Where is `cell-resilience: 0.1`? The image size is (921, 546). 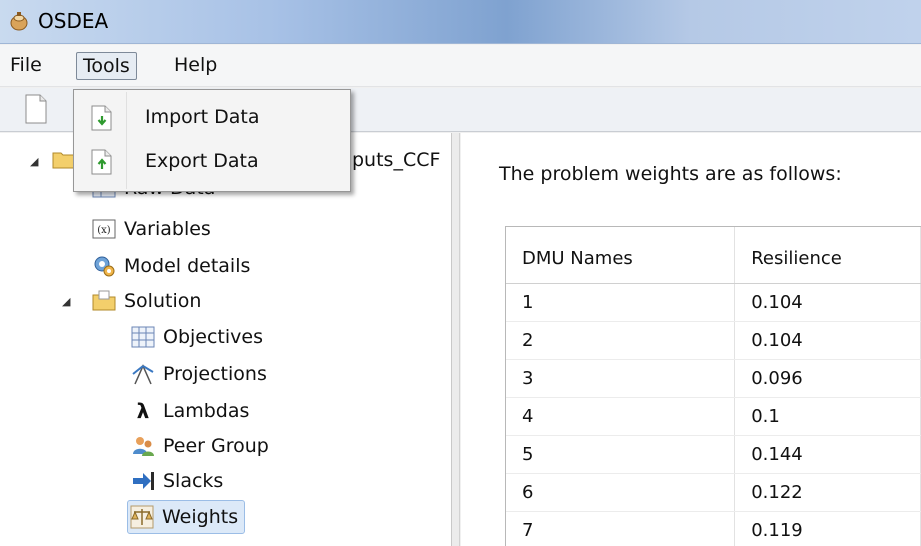
cell-resilience: 0.1 is located at coordinates (827, 416).